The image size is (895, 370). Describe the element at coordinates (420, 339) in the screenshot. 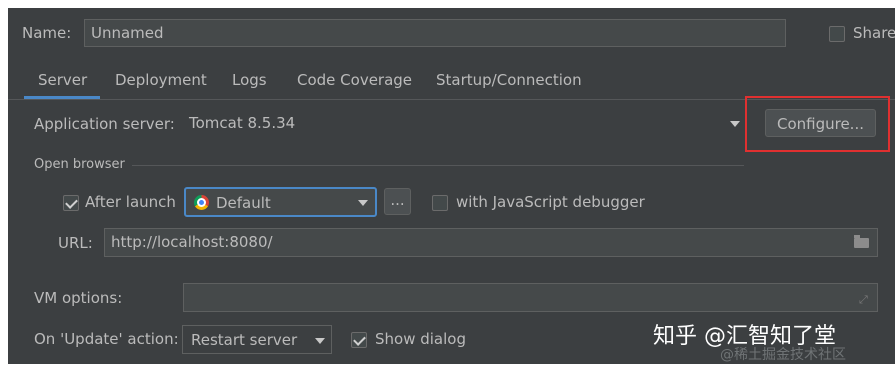

I see `show-dialog-label: Show dialog` at that location.